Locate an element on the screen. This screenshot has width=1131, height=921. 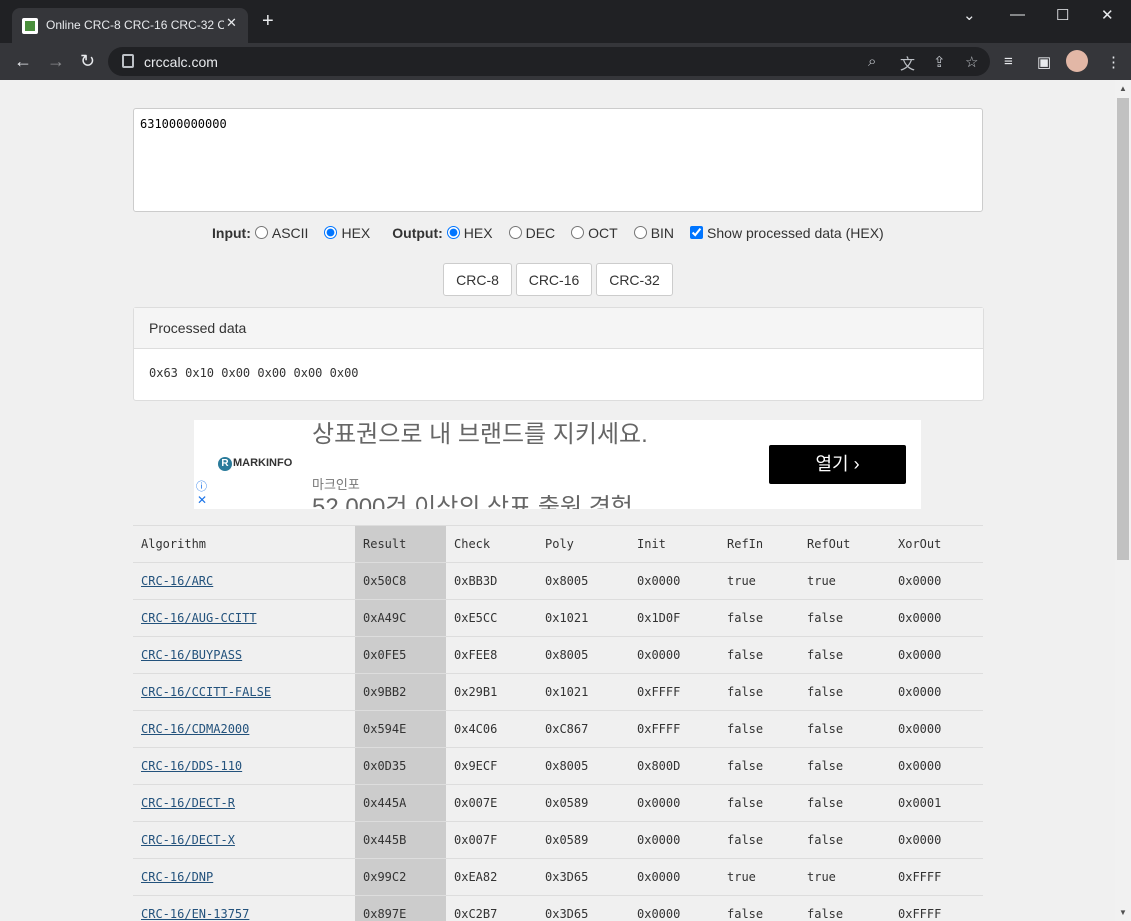
column-header: Result is located at coordinates (400, 544).